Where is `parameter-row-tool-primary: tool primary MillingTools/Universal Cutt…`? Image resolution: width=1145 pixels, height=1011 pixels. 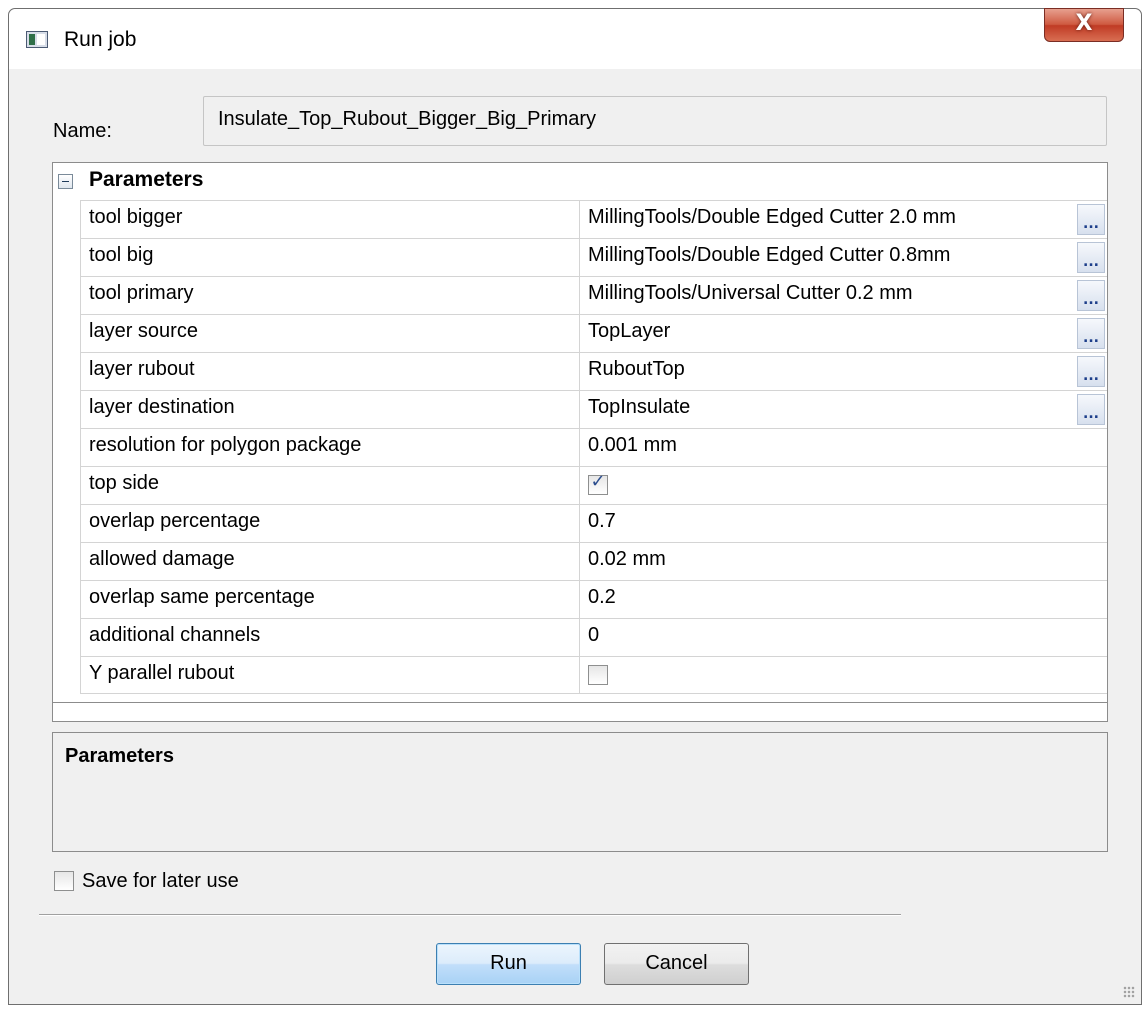
parameter-row-tool-primary: tool primary MillingTools/Universal Cutt… is located at coordinates (593, 295).